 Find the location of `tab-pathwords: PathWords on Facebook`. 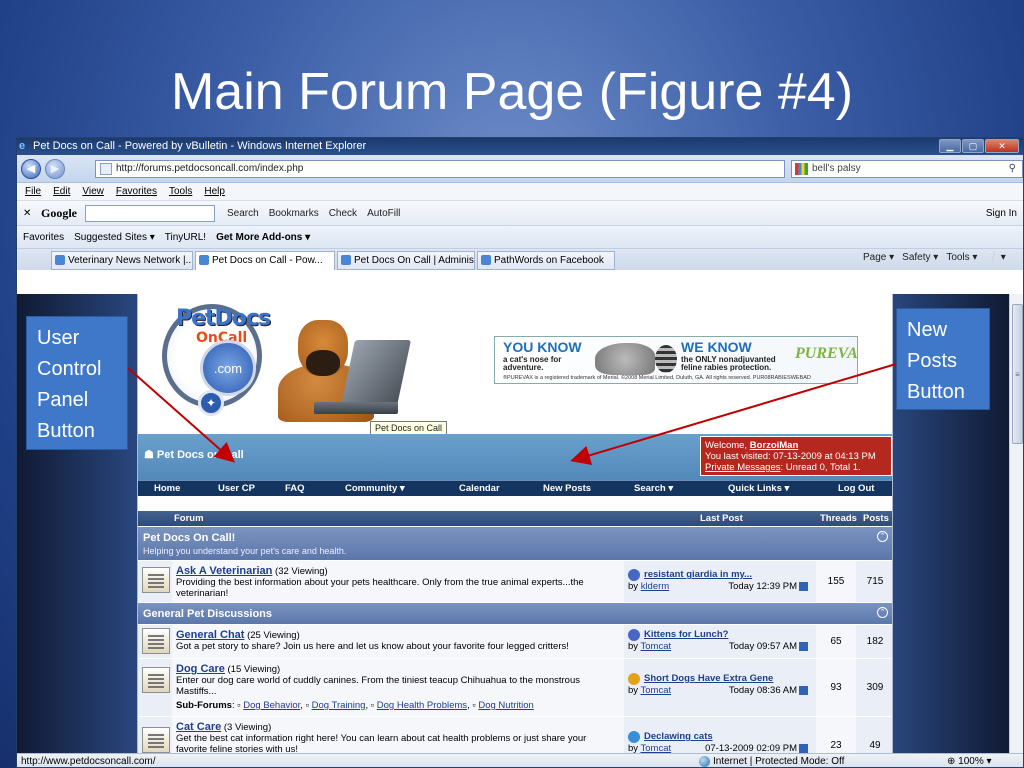

tab-pathwords: PathWords on Facebook is located at coordinates (546, 260).